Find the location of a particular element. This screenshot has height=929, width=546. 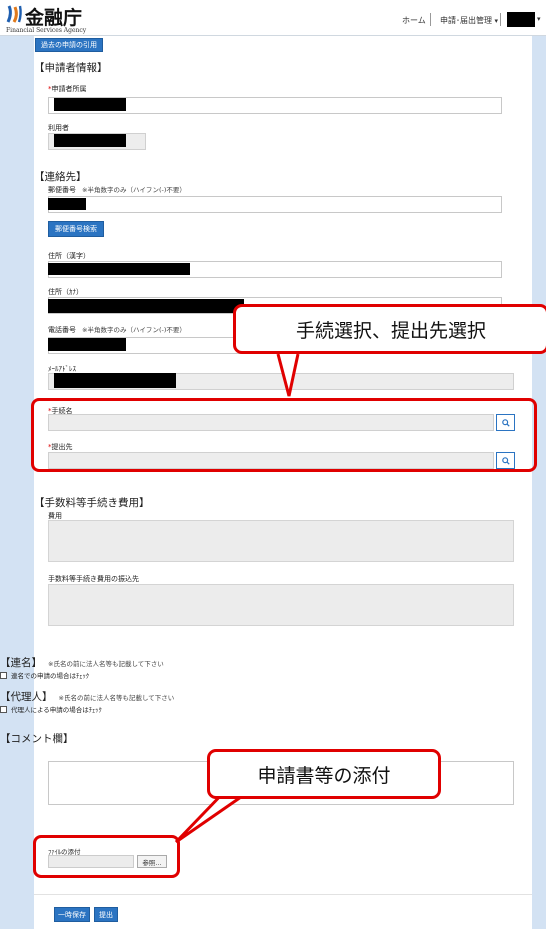

applicant-affiliation-label: *申請者所属 is located at coordinates (67, 89).